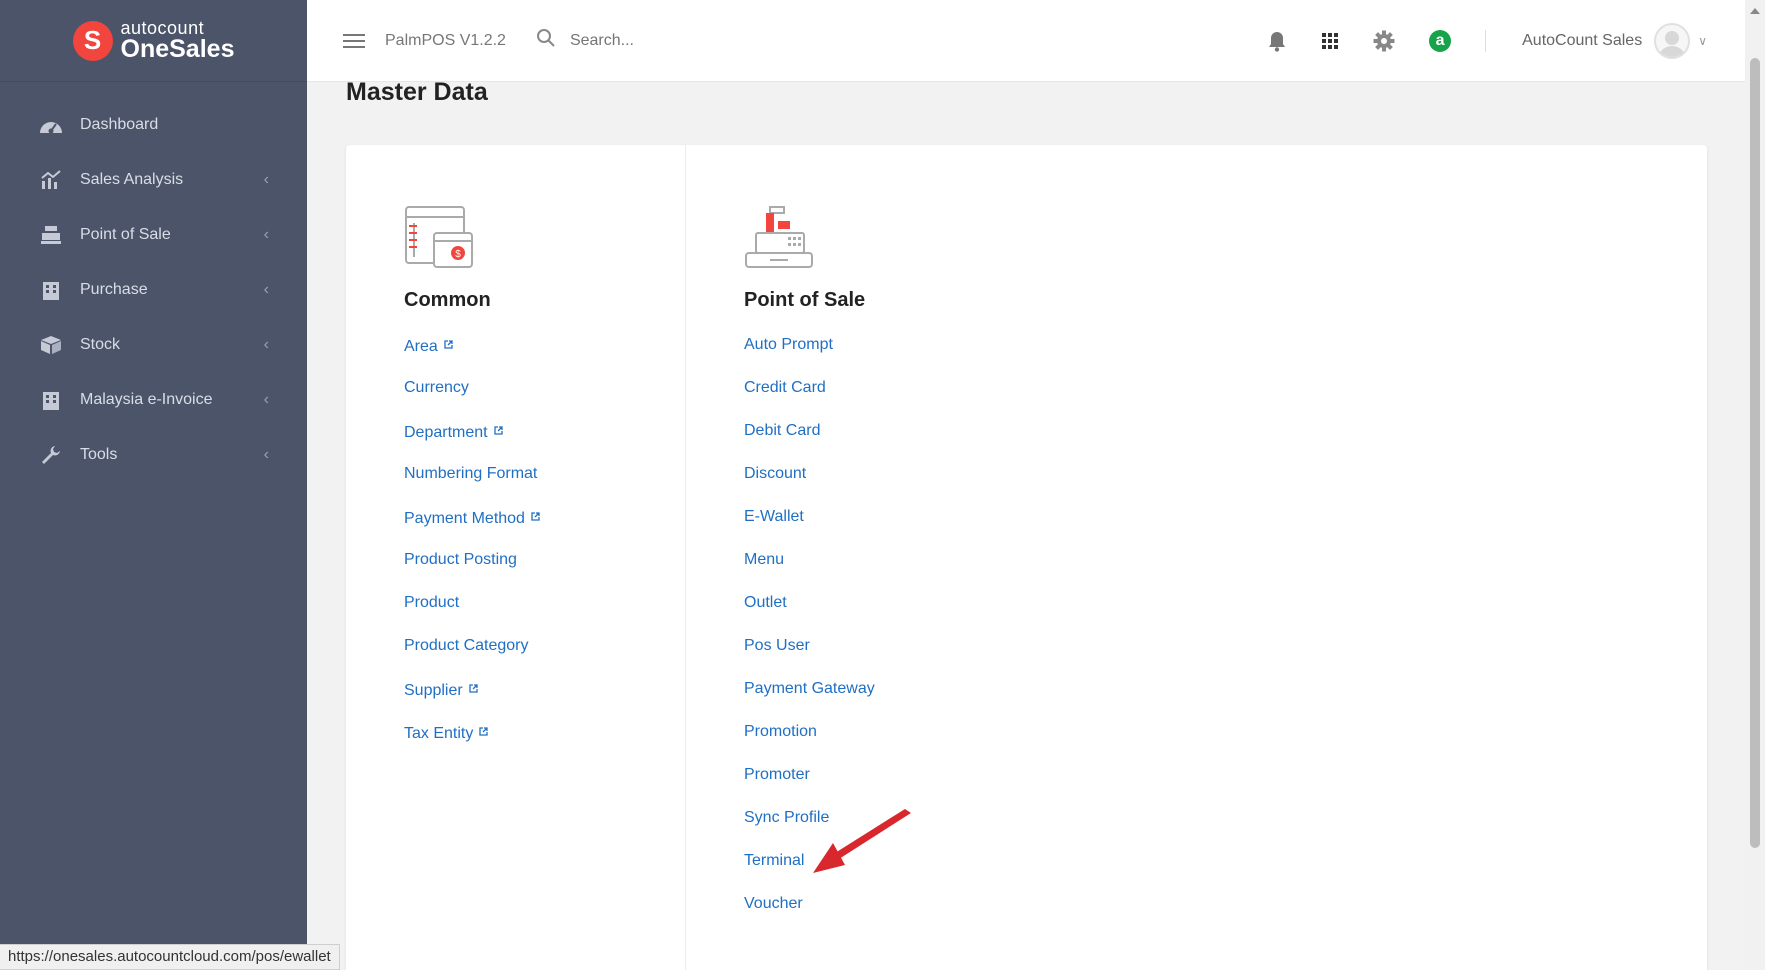 The image size is (1765, 970). I want to click on pos-title: Point of Sale, so click(805, 300).